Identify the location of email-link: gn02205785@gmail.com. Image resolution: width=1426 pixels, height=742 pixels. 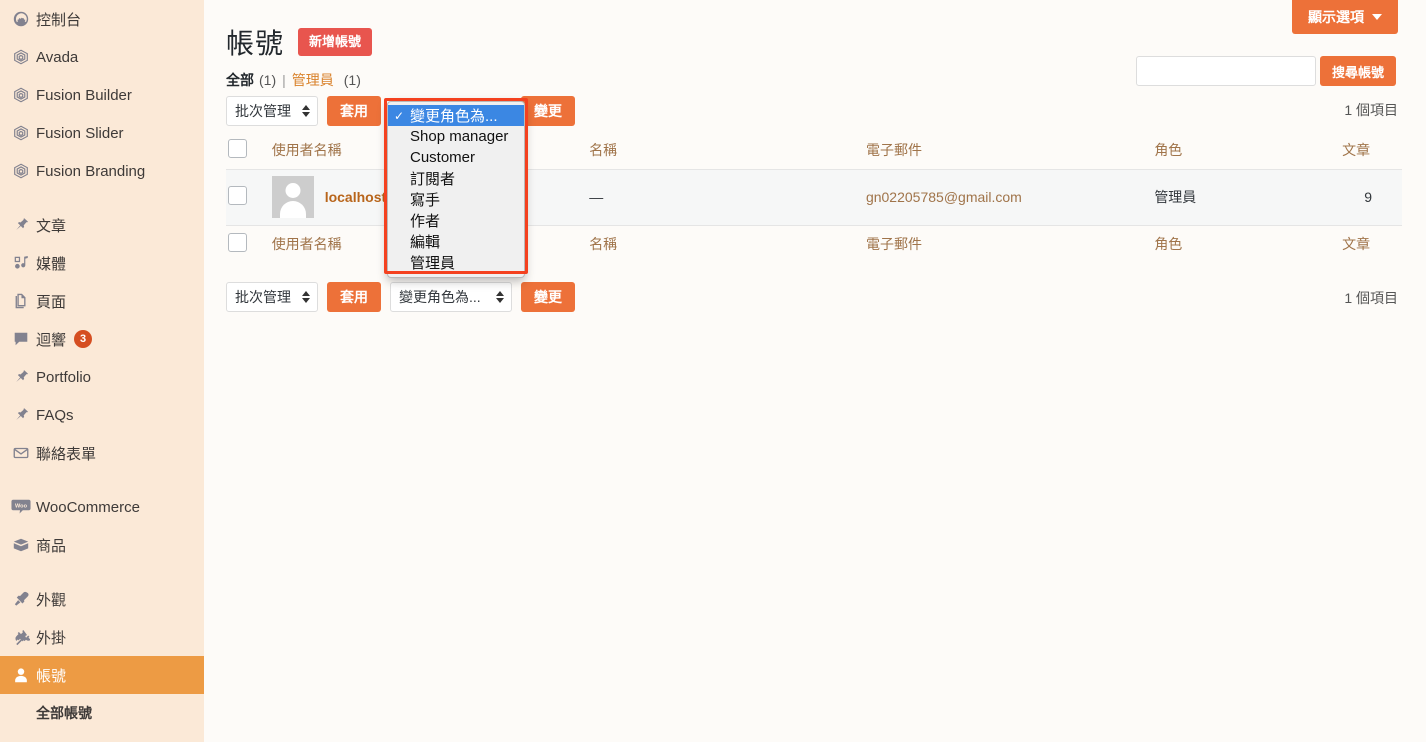
(944, 197).